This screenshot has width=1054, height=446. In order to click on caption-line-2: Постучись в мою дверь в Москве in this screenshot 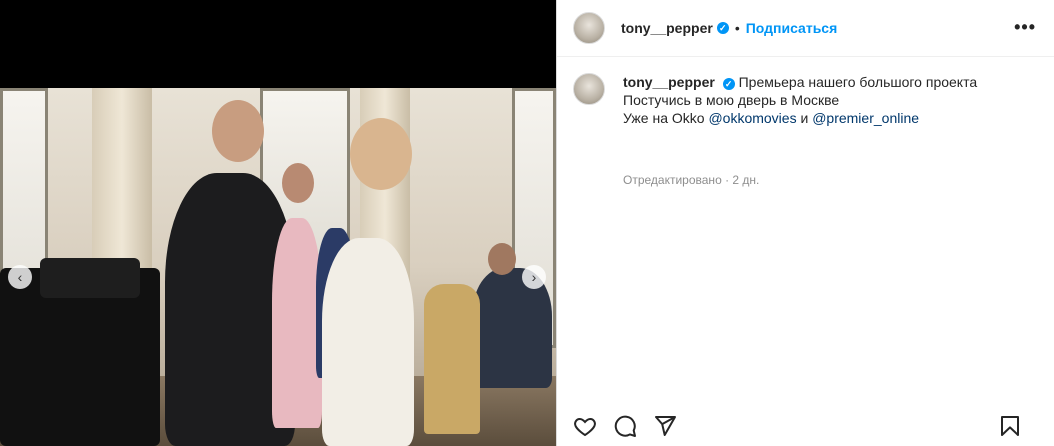, I will do `click(731, 100)`.